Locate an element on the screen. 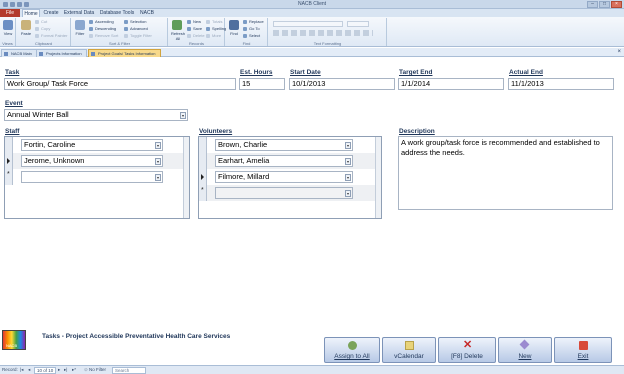  doc-tab-nacb-main: NACB Main is located at coordinates (19, 53).